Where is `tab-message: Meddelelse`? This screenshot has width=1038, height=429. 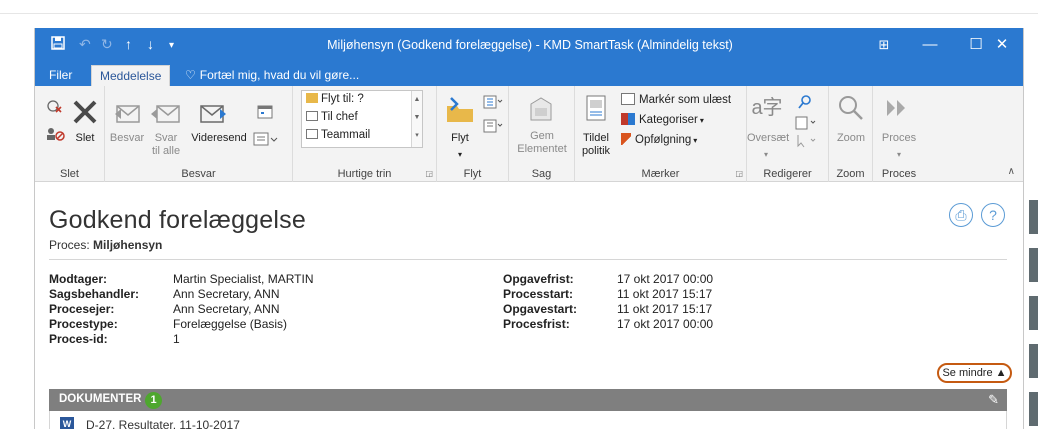
tab-message: Meddelelse is located at coordinates (131, 75).